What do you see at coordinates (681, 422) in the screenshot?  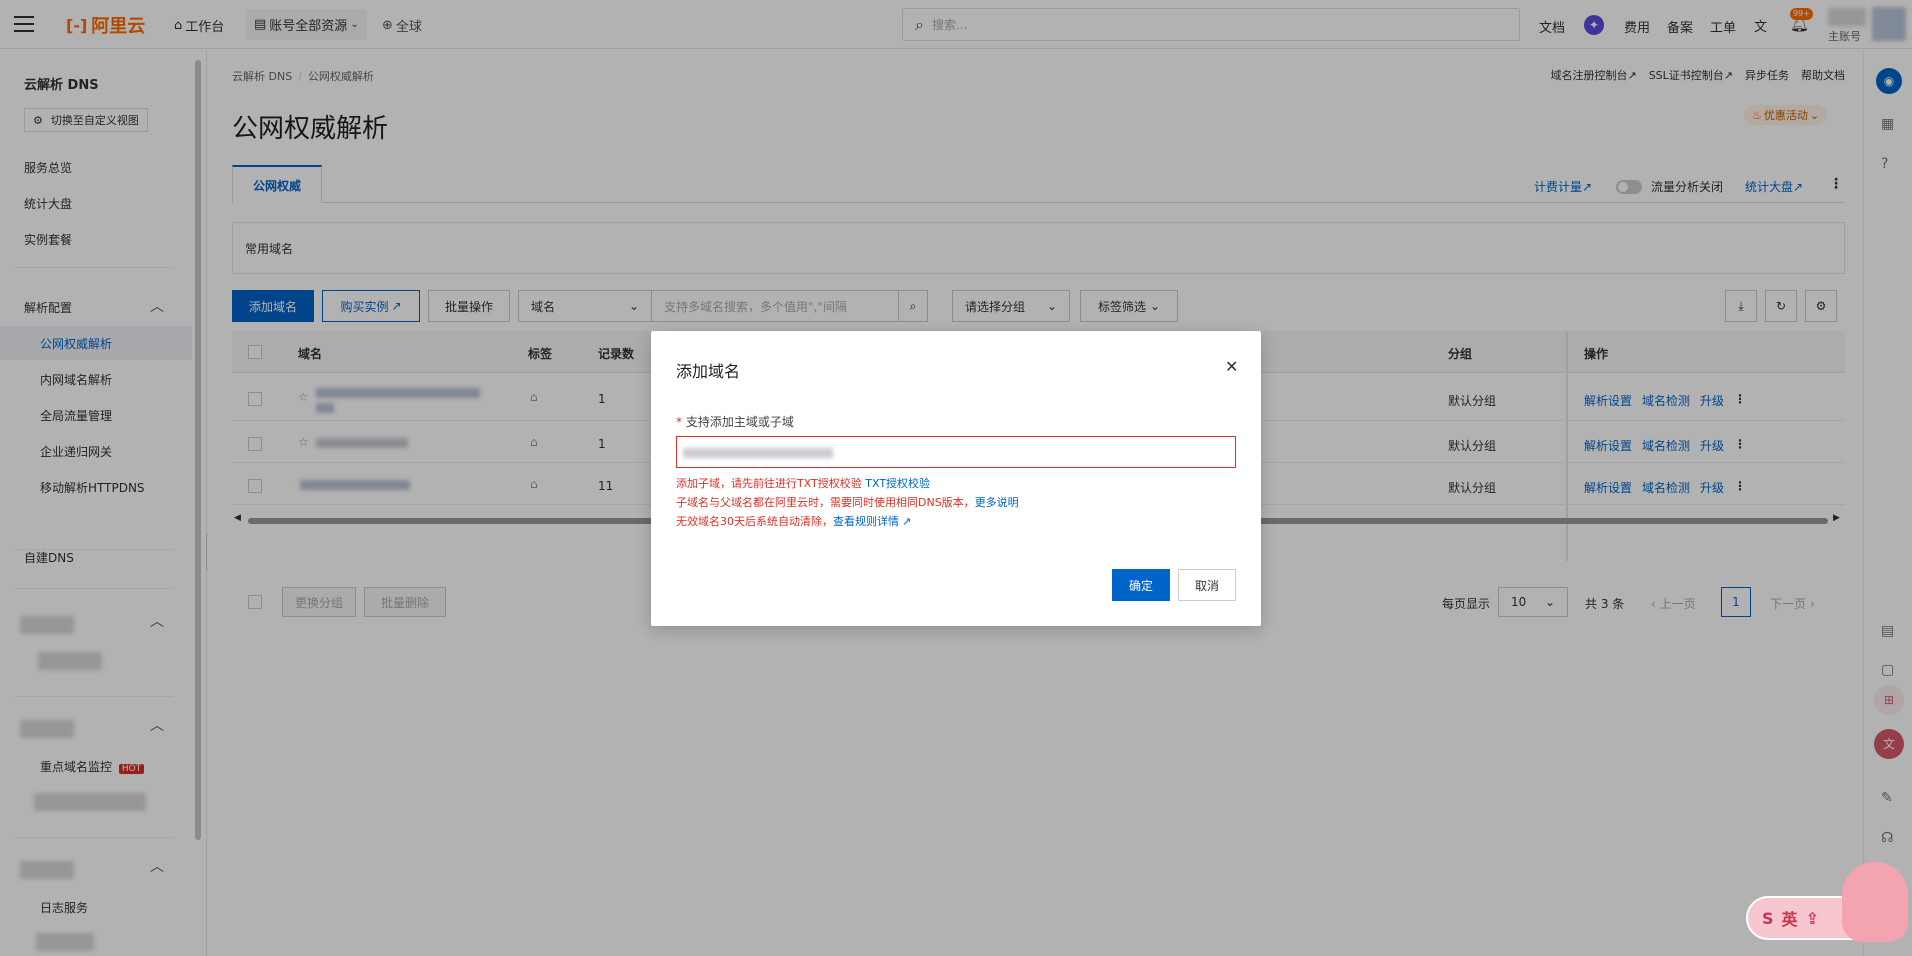 I see `required-mark: *` at bounding box center [681, 422].